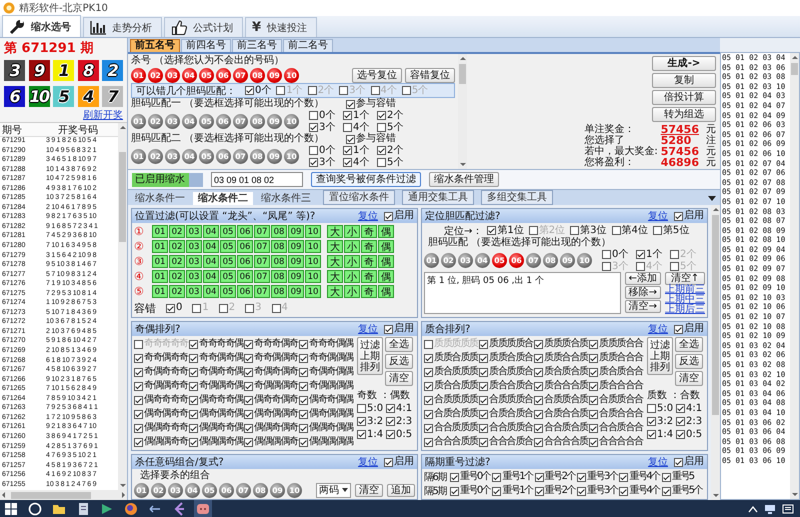 This screenshot has width=800, height=517. What do you see at coordinates (616, 372) in the screenshot?
I see `checkbox: 质合质合合` at bounding box center [616, 372].